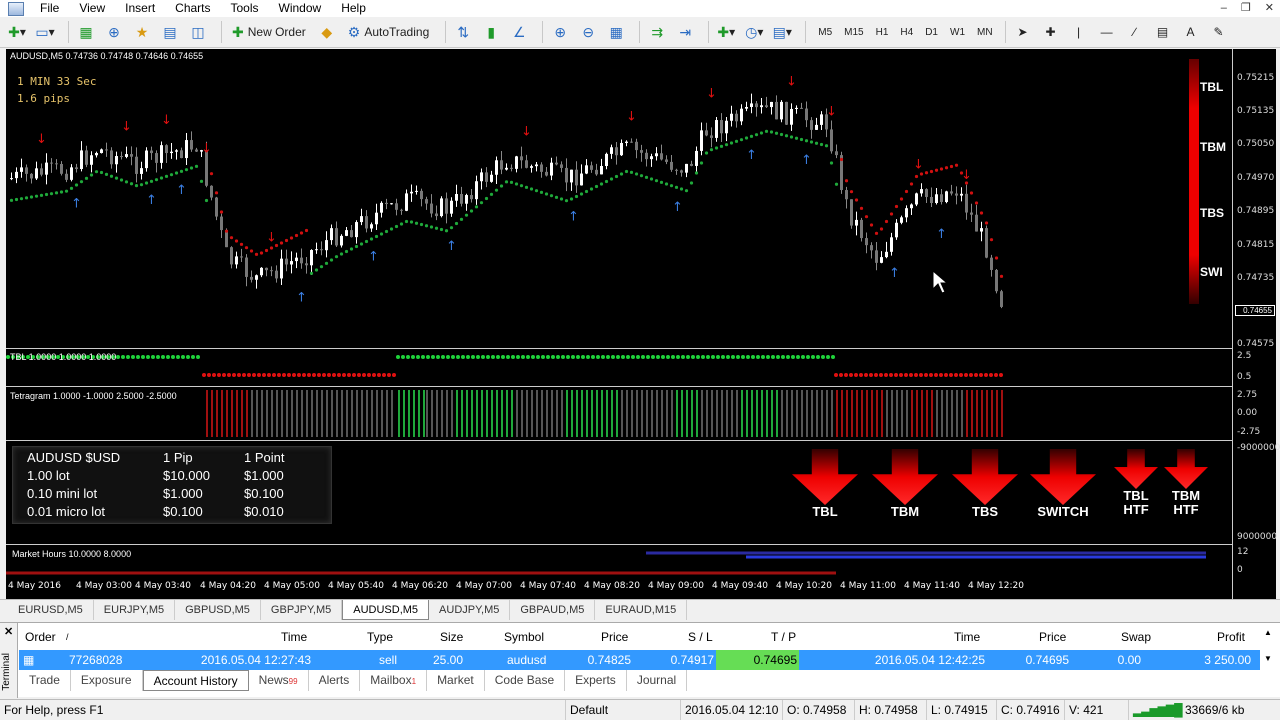  I want to click on terminal-tab: Experts, so click(596, 680).